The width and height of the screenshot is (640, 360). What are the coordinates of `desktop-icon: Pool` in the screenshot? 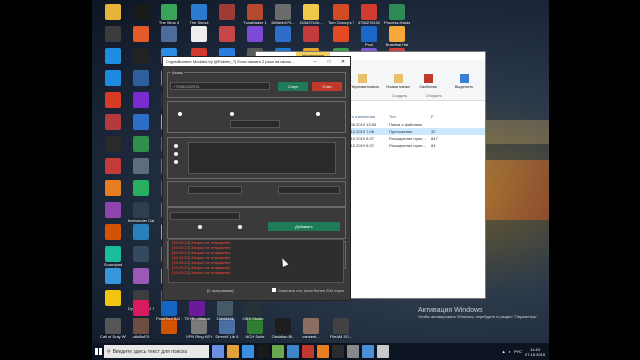 It's located at (369, 36).